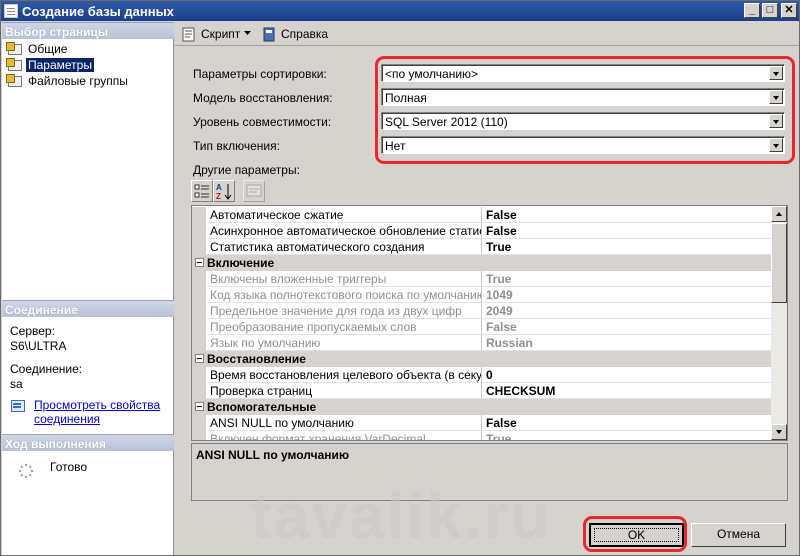  I want to click on property-pages-button, so click(254, 191).